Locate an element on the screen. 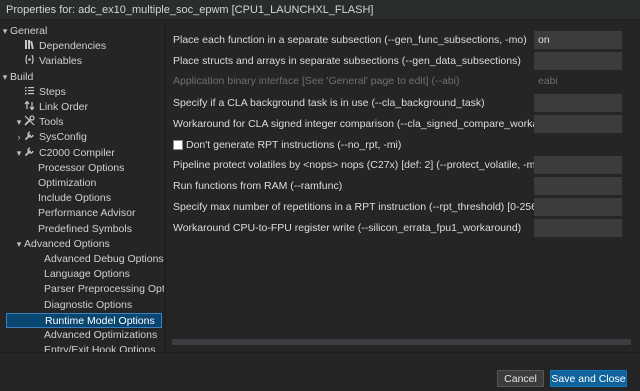 Image resolution: width=640 pixels, height=391 pixels. variable-icon is located at coordinates (30, 59).